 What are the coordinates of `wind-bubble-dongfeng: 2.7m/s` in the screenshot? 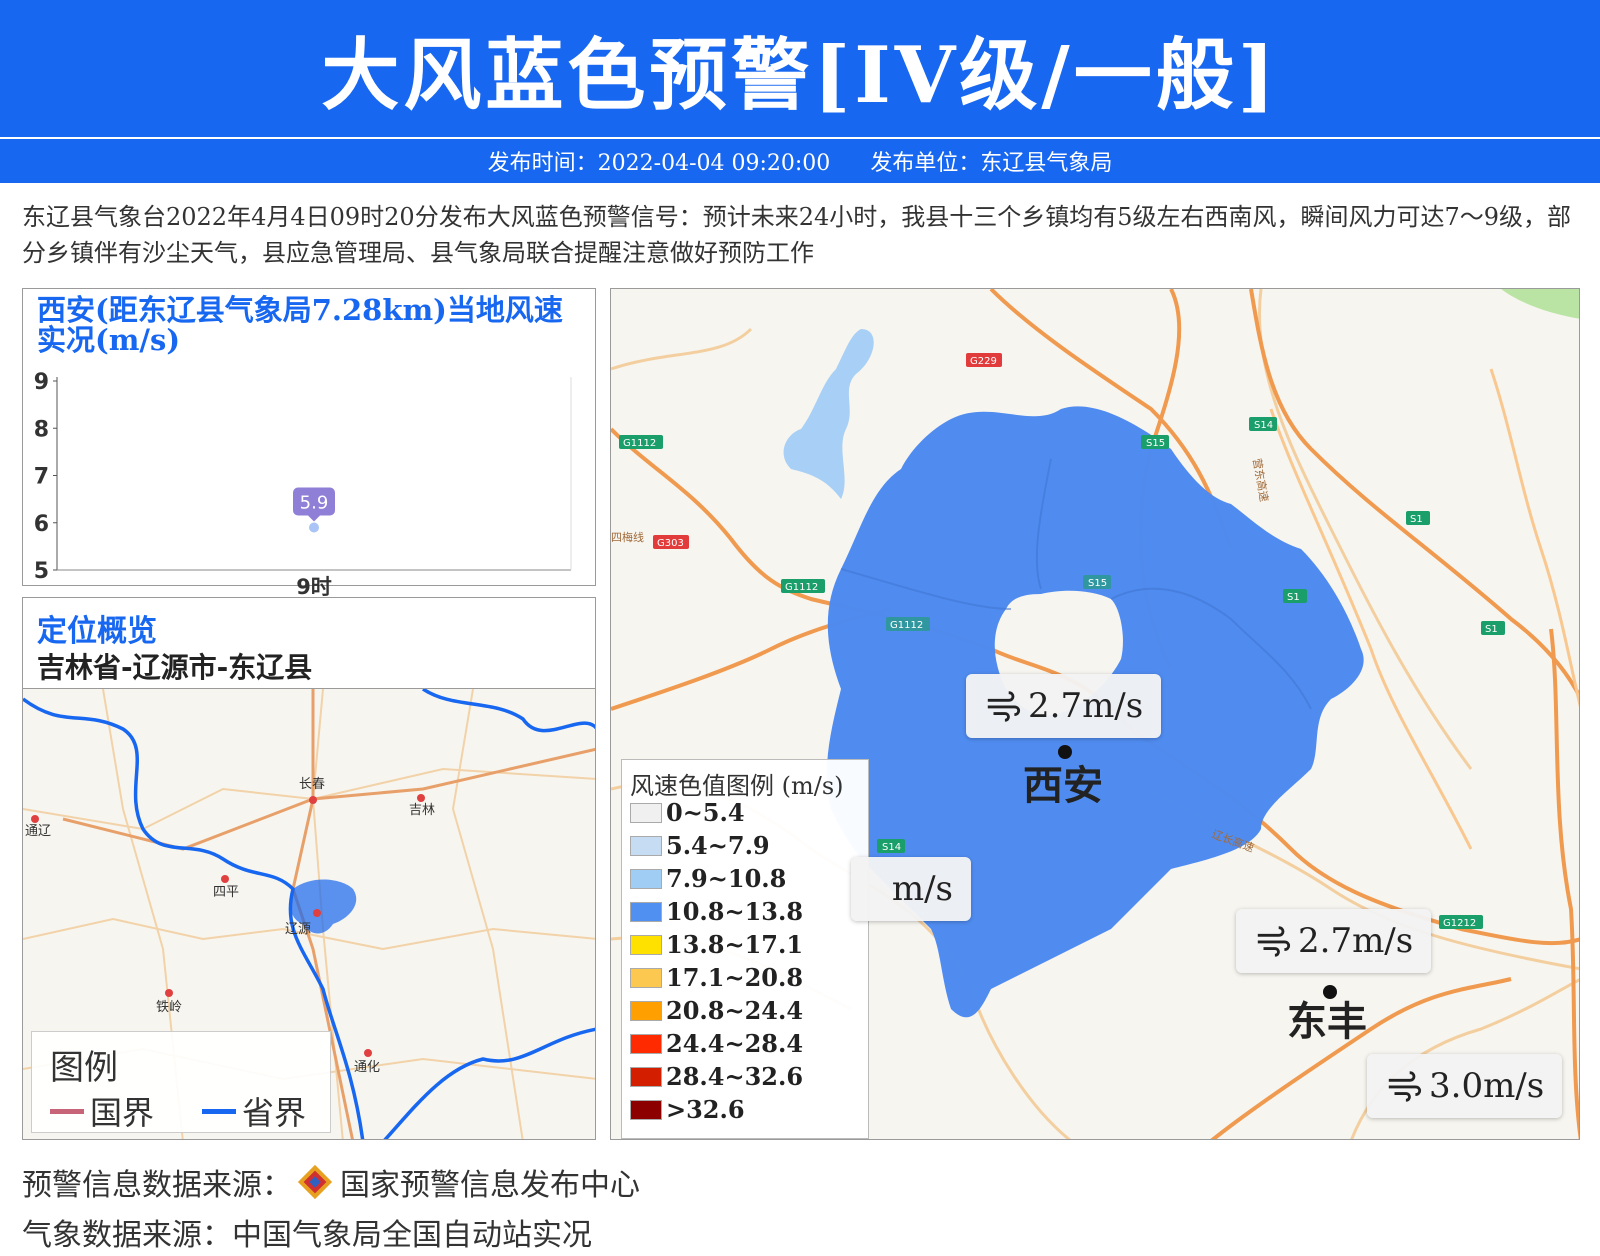 It's located at (1334, 941).